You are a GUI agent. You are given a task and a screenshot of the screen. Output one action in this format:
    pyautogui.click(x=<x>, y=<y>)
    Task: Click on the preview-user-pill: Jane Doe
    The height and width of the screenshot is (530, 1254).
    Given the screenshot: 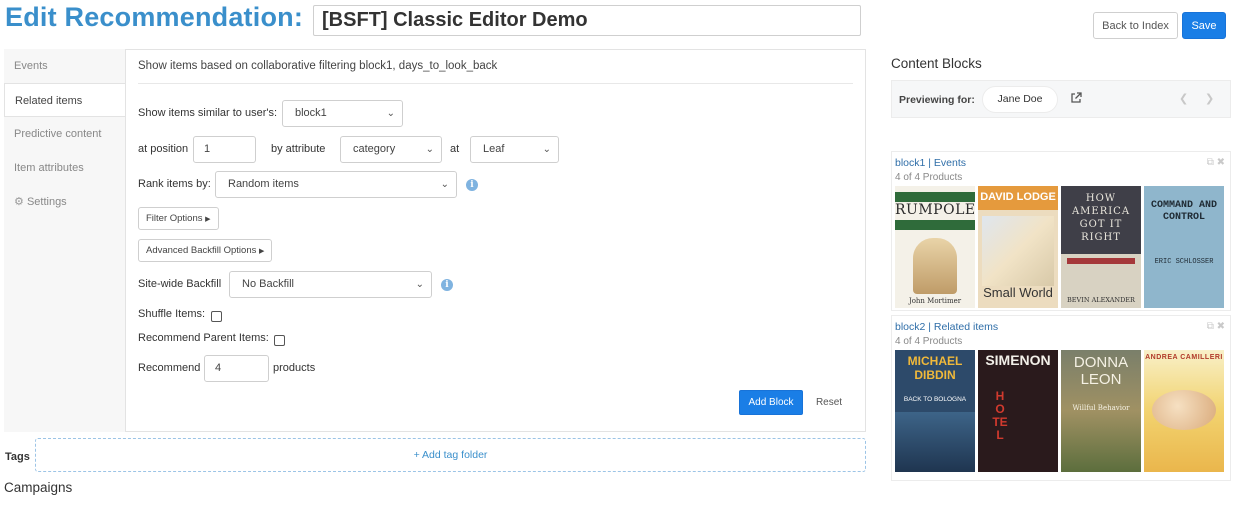 What is the action you would take?
    pyautogui.click(x=1020, y=99)
    